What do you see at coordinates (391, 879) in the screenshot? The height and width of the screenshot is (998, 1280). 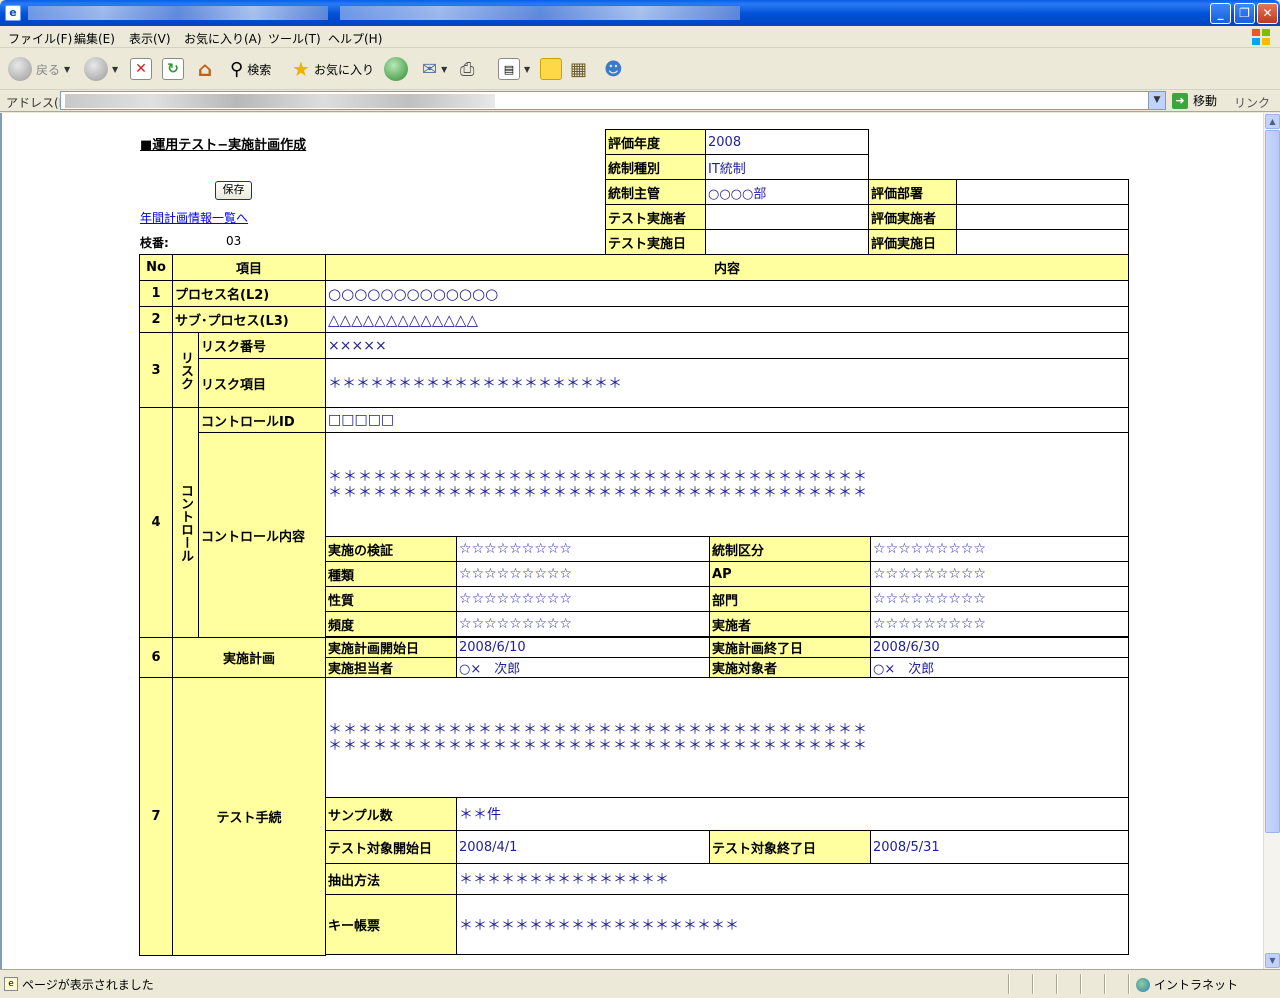 I see `extract-label: 抽出方法` at bounding box center [391, 879].